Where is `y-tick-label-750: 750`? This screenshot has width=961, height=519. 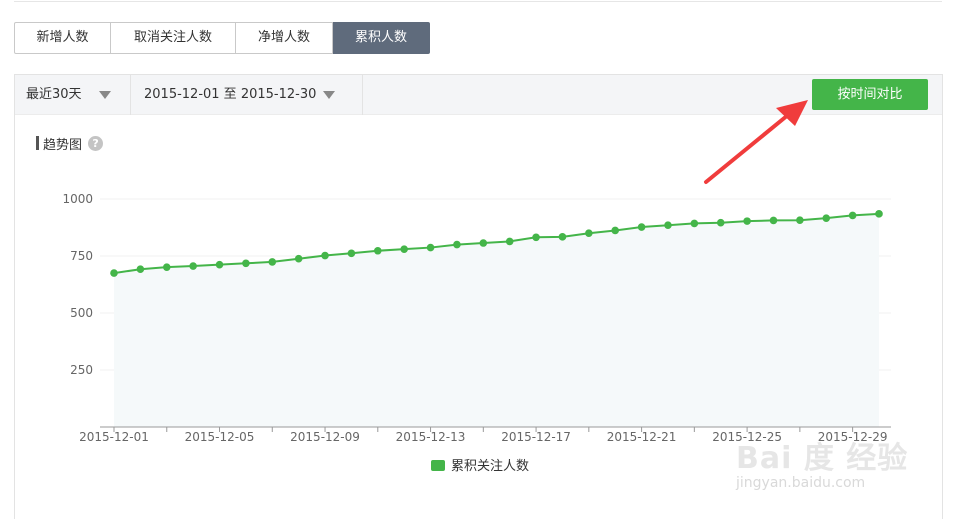
y-tick-label-750: 750 is located at coordinates (81, 256).